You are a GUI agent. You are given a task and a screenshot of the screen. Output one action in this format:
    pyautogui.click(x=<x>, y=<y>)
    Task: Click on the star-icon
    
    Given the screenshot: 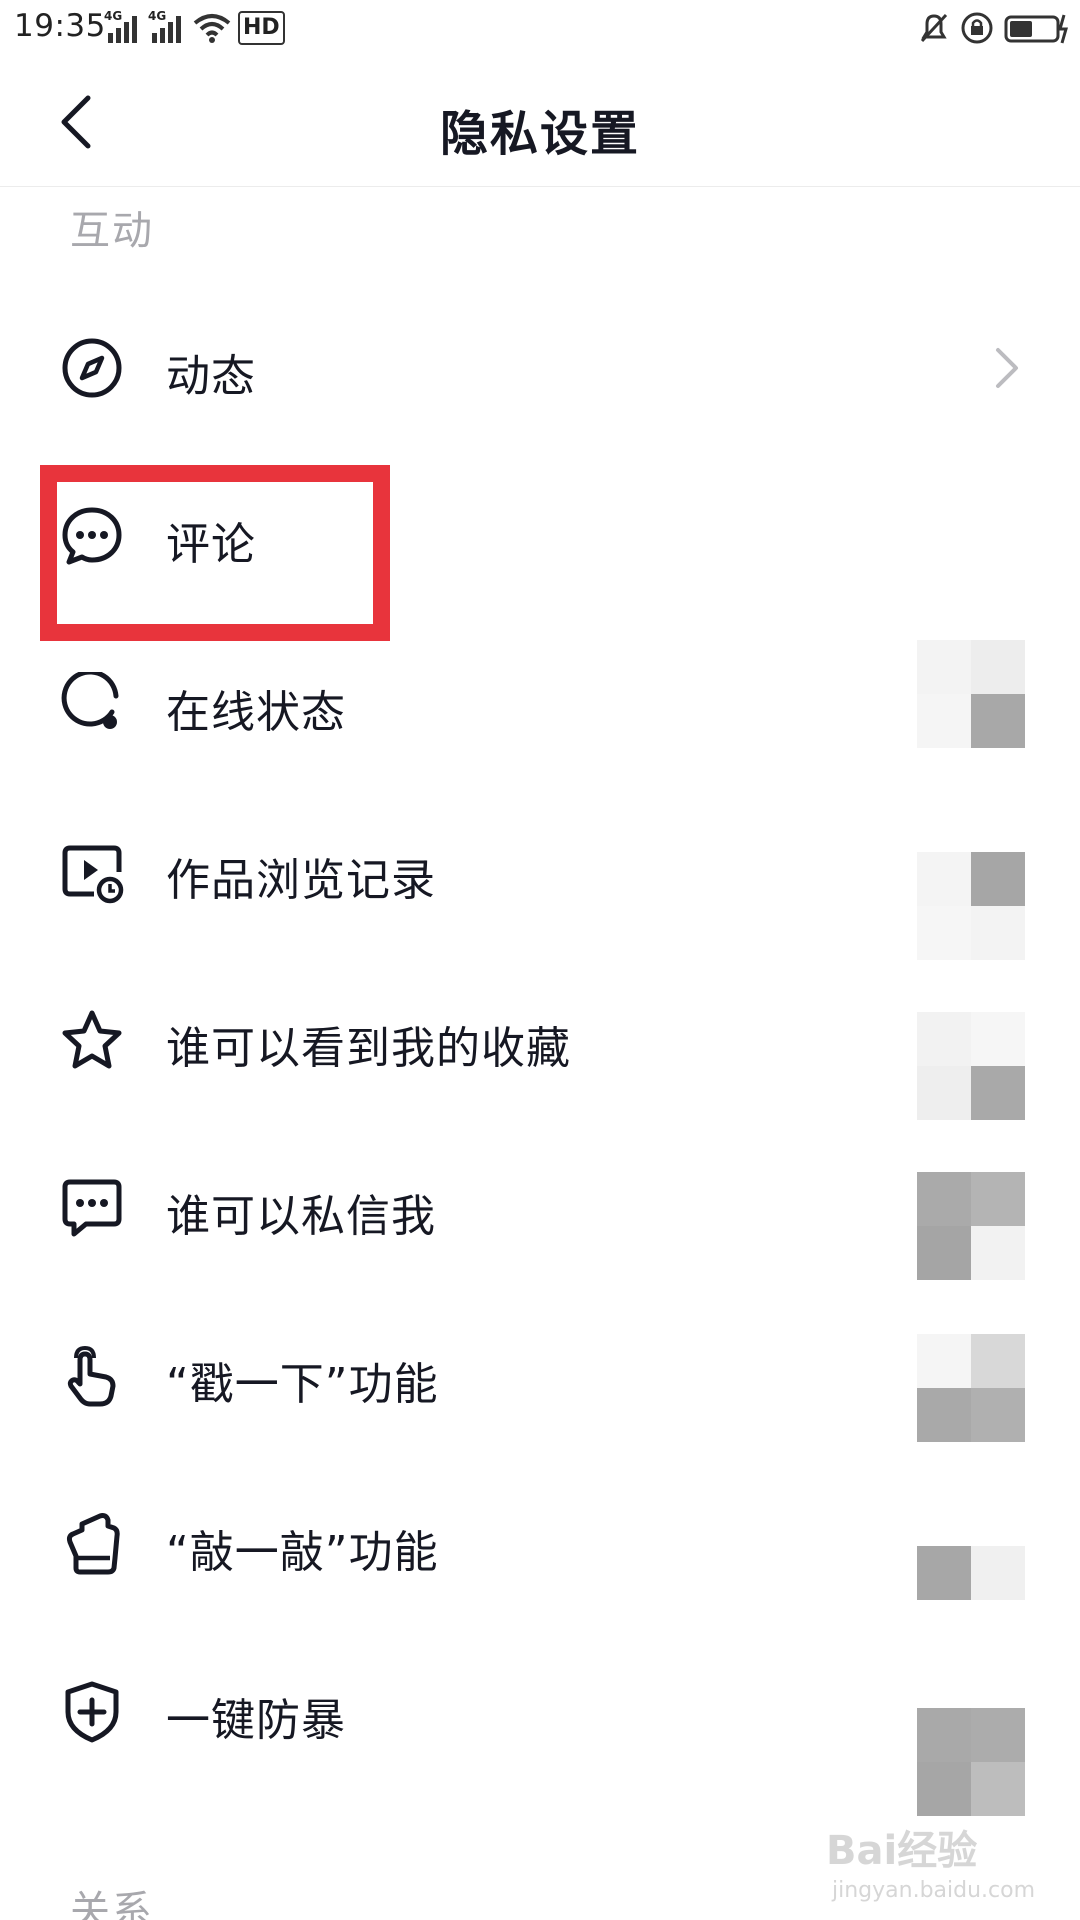 What is the action you would take?
    pyautogui.click(x=92, y=1039)
    